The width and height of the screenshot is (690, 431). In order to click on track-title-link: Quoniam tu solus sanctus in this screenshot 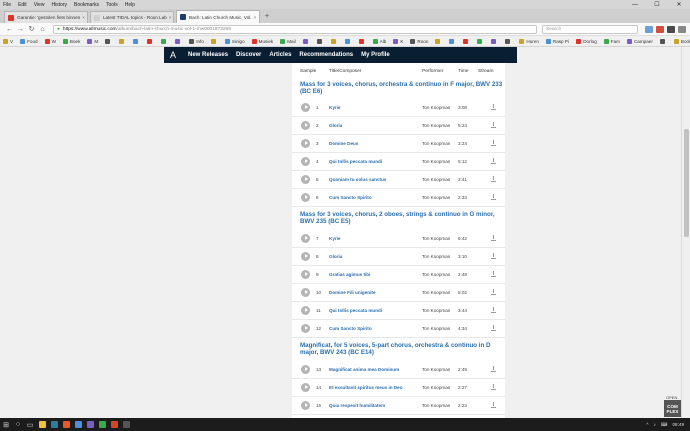, I will do `click(357, 179)`.